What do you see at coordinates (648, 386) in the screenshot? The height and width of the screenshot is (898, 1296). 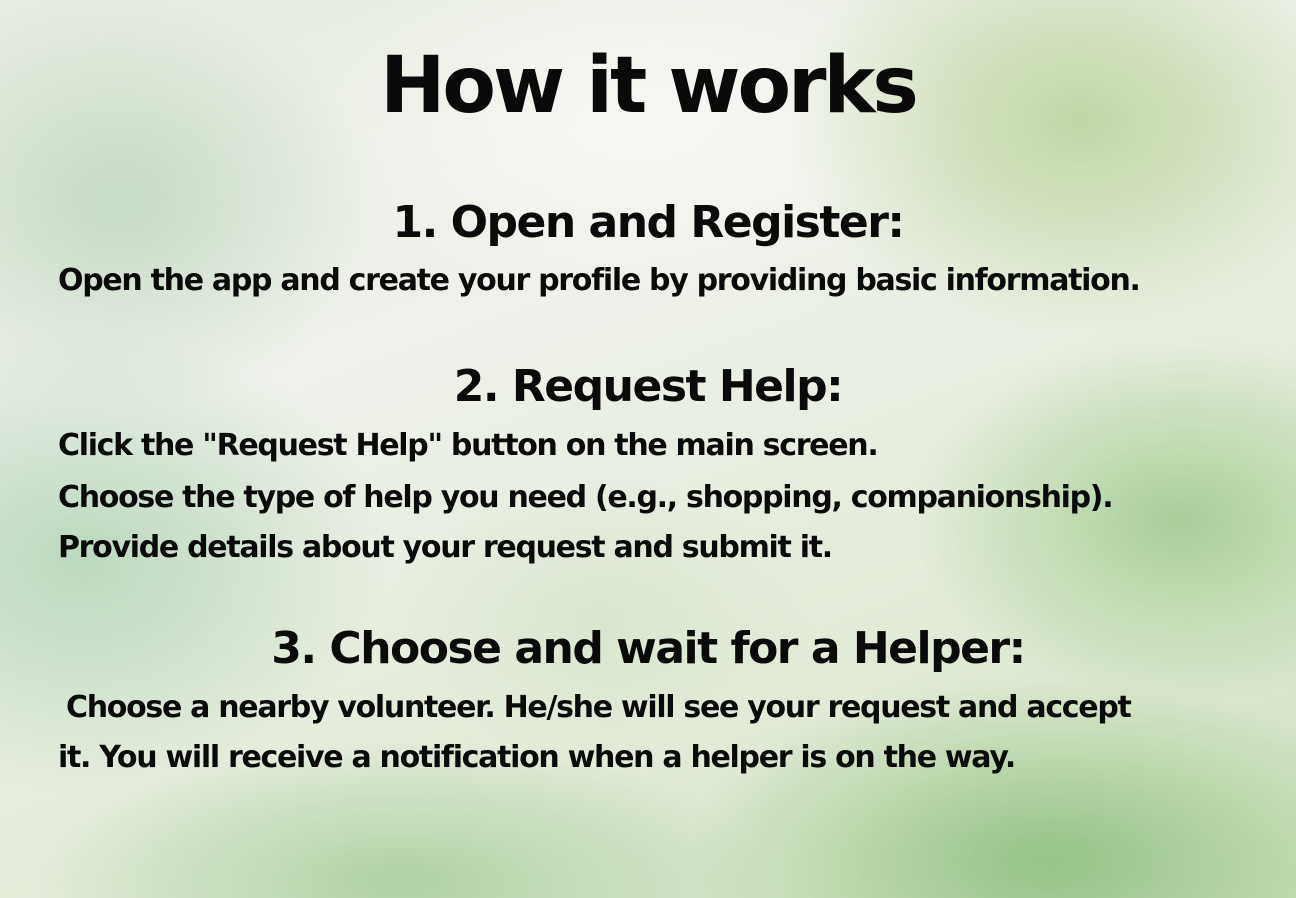 I see `step-2-heading: 2. Request Help:` at bounding box center [648, 386].